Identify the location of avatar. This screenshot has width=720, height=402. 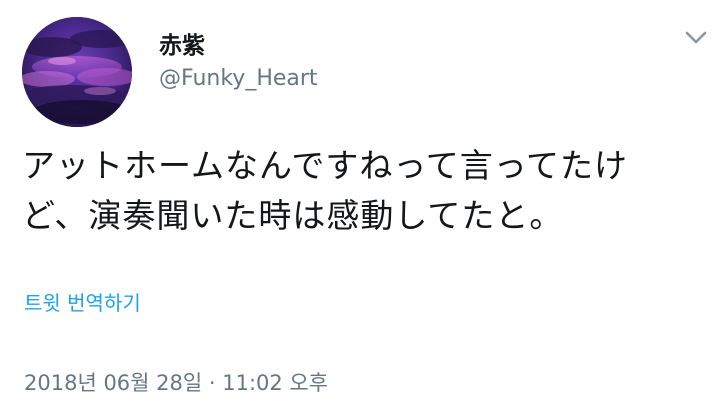
(77, 72).